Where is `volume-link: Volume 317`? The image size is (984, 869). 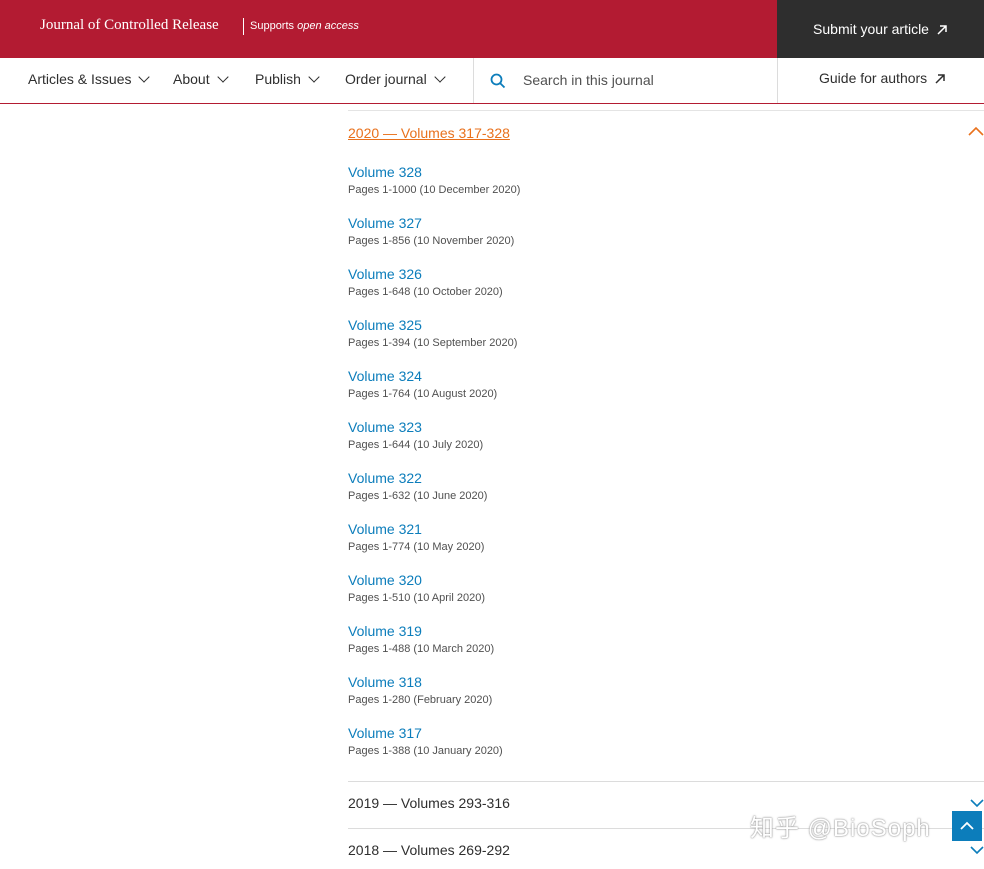 volume-link: Volume 317 is located at coordinates (434, 733).